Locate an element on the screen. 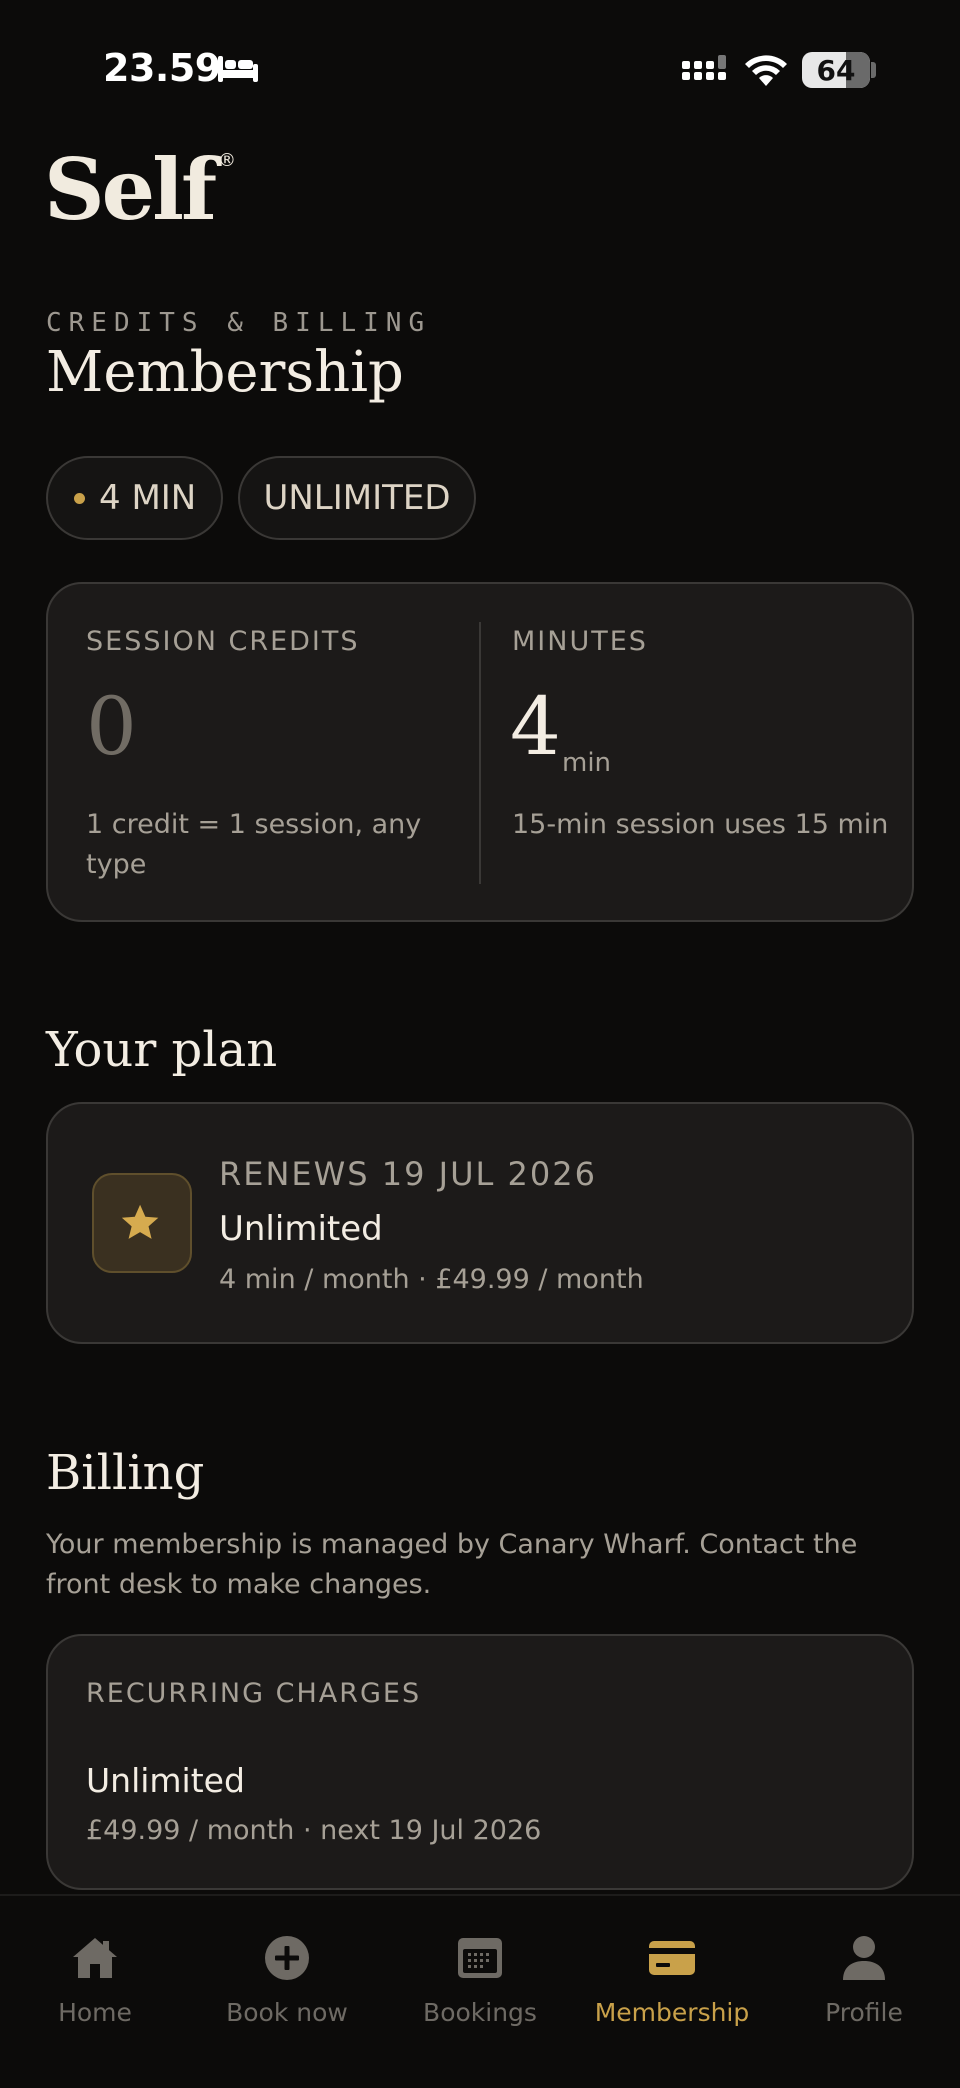 This screenshot has height=2088, width=960. plan-badge is located at coordinates (142, 1223).